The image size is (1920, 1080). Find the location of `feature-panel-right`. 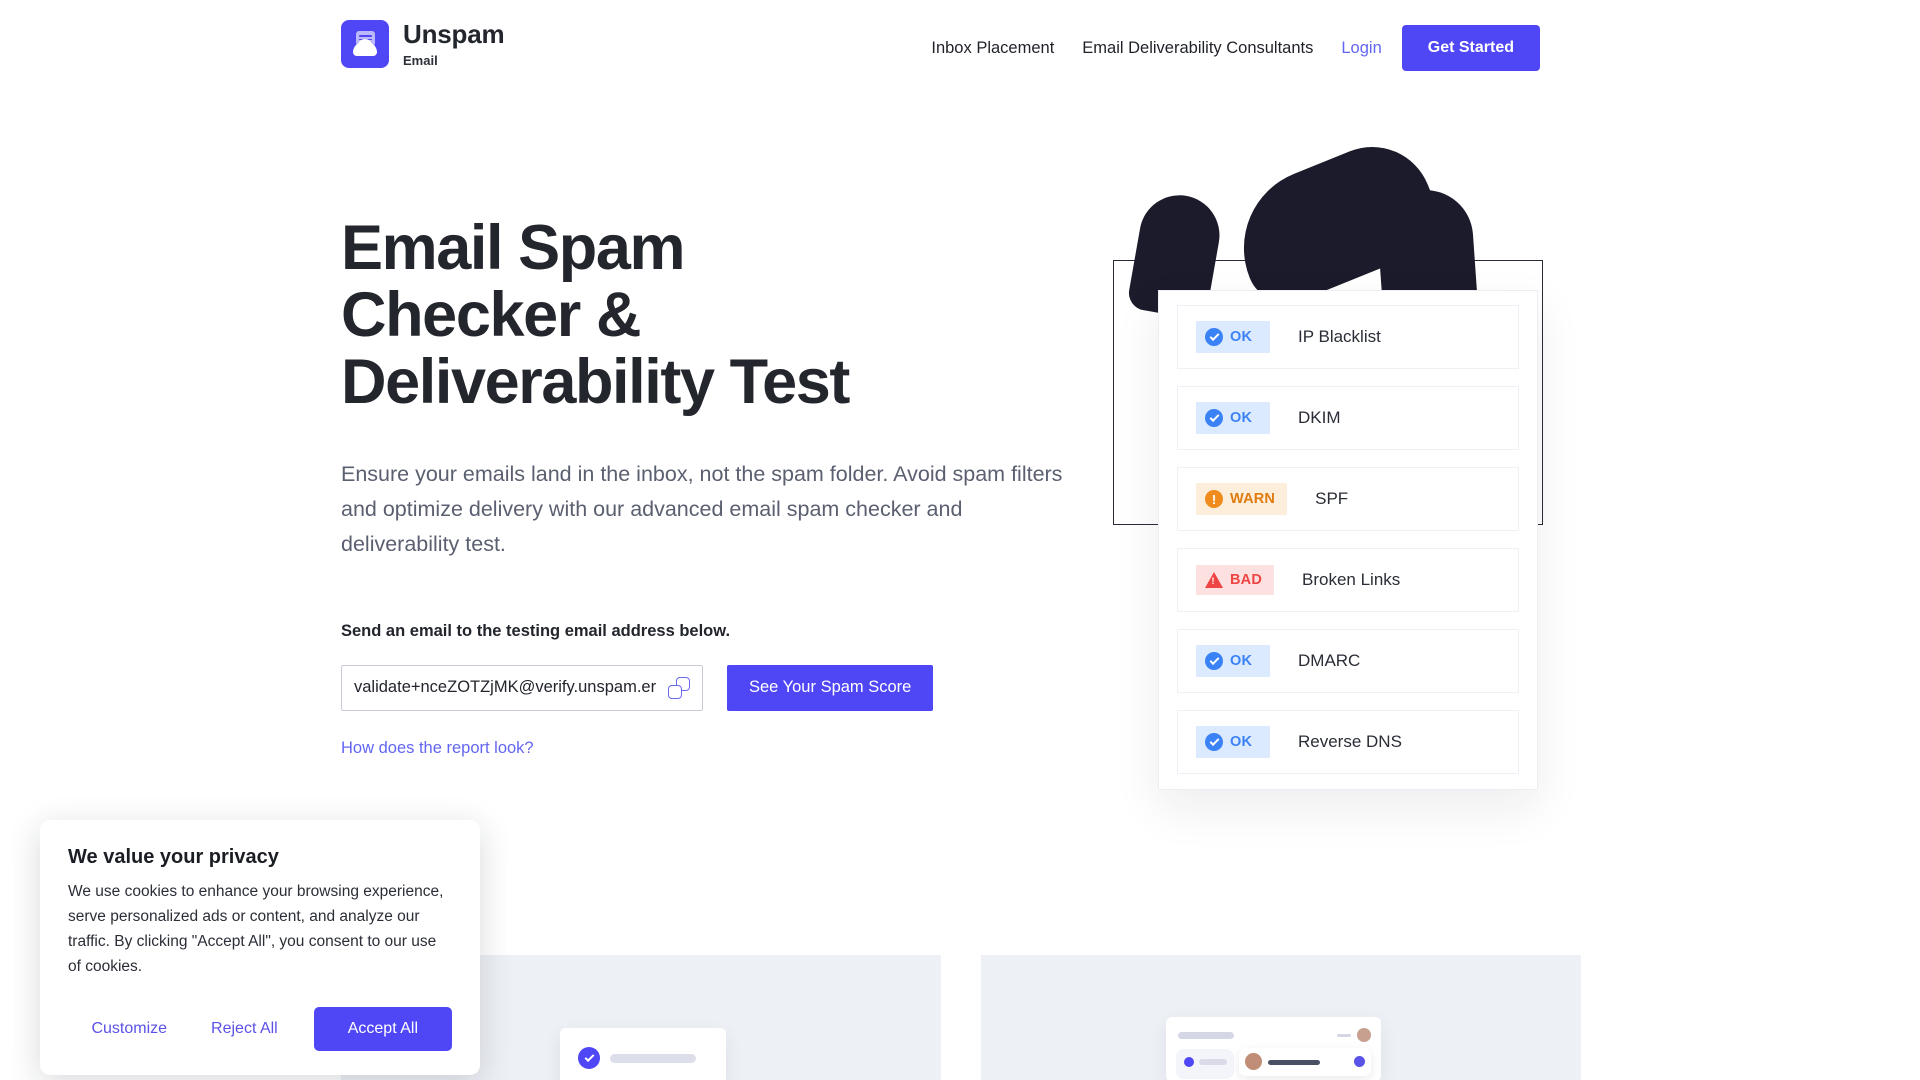

feature-panel-right is located at coordinates (1281, 1017).